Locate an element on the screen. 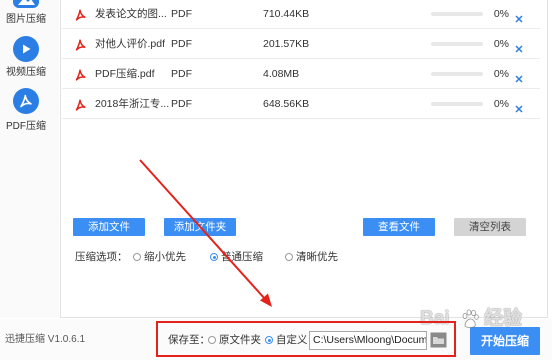 The image size is (552, 360). file-row: 2018年浙江专... PDF 648.56KB 0% is located at coordinates (301, 104).